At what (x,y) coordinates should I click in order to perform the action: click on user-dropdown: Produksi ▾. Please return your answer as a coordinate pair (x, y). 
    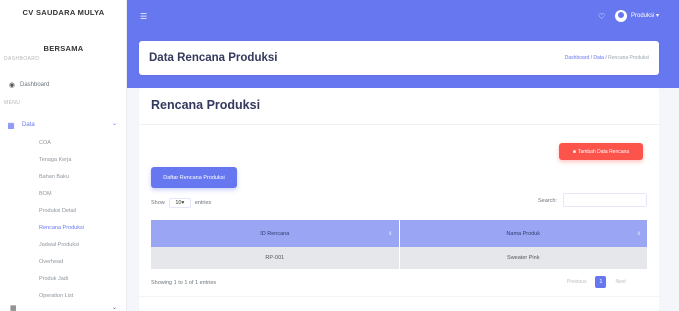
    Looking at the image, I should click on (645, 15).